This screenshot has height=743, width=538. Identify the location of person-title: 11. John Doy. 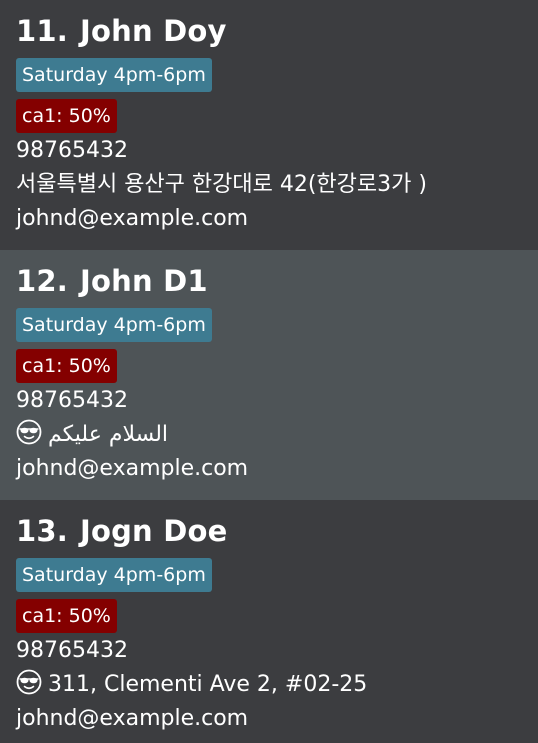
(269, 31).